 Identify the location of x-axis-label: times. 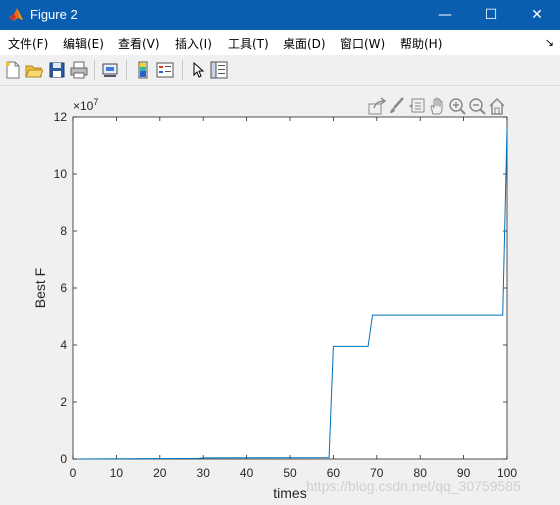
(289, 493).